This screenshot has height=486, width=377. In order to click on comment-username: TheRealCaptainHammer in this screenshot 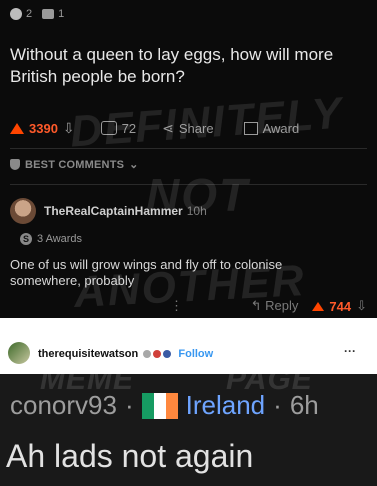, I will do `click(113, 211)`.